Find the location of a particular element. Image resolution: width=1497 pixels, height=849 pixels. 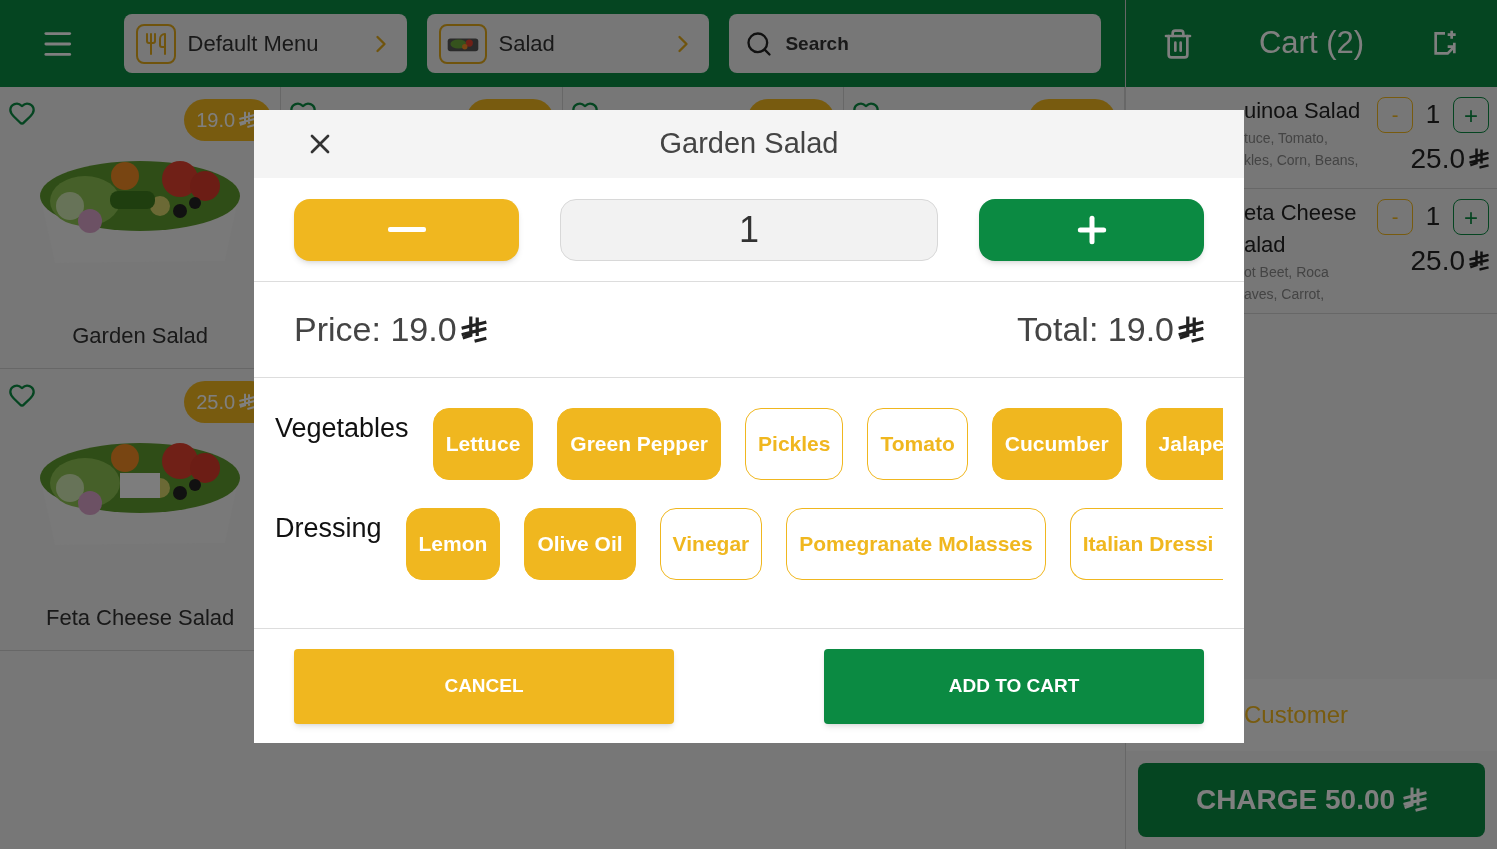

product-name: Feta Cheese Salad is located at coordinates (140, 618).